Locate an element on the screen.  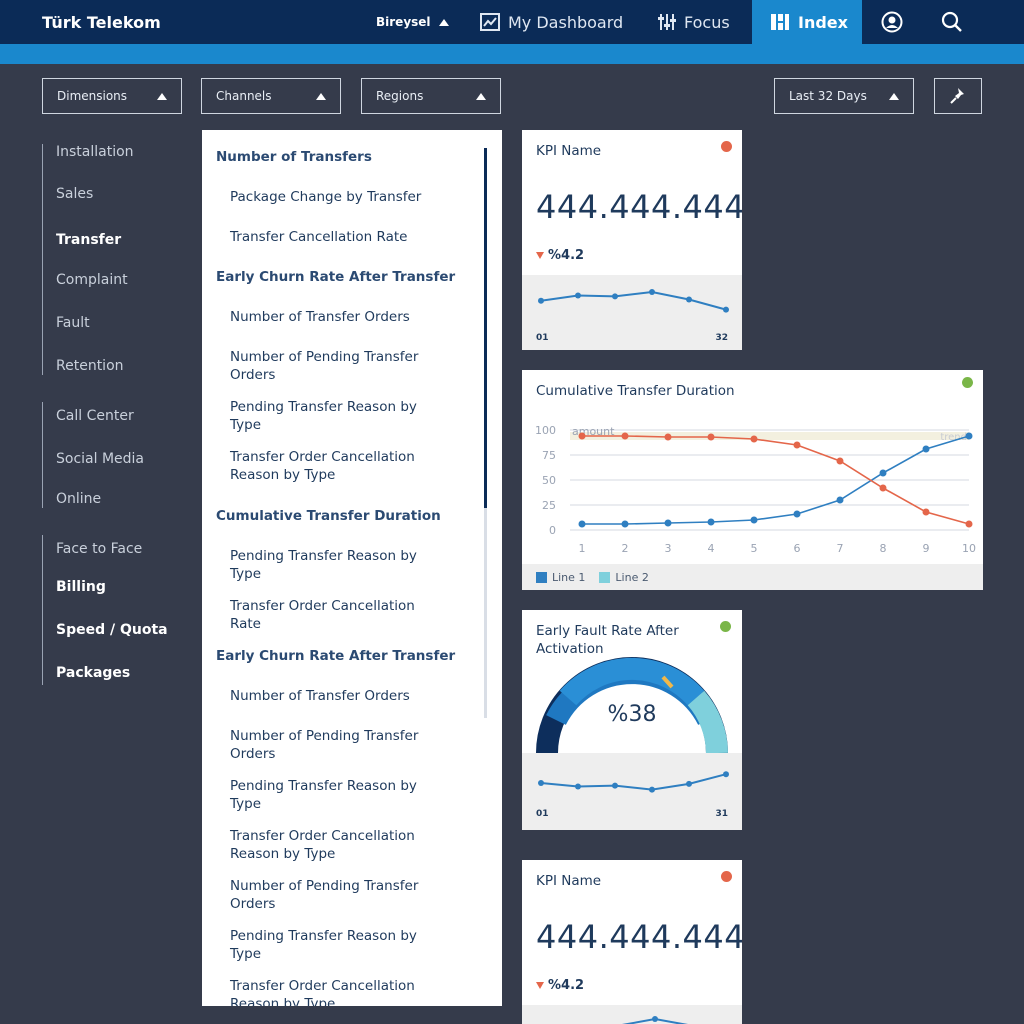
kpi-delta-value: %4.2 is located at coordinates (566, 985).